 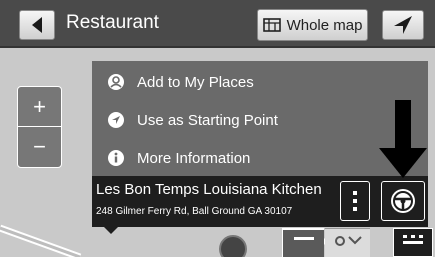 What do you see at coordinates (116, 82) in the screenshot?
I see `add-place-icon` at bounding box center [116, 82].